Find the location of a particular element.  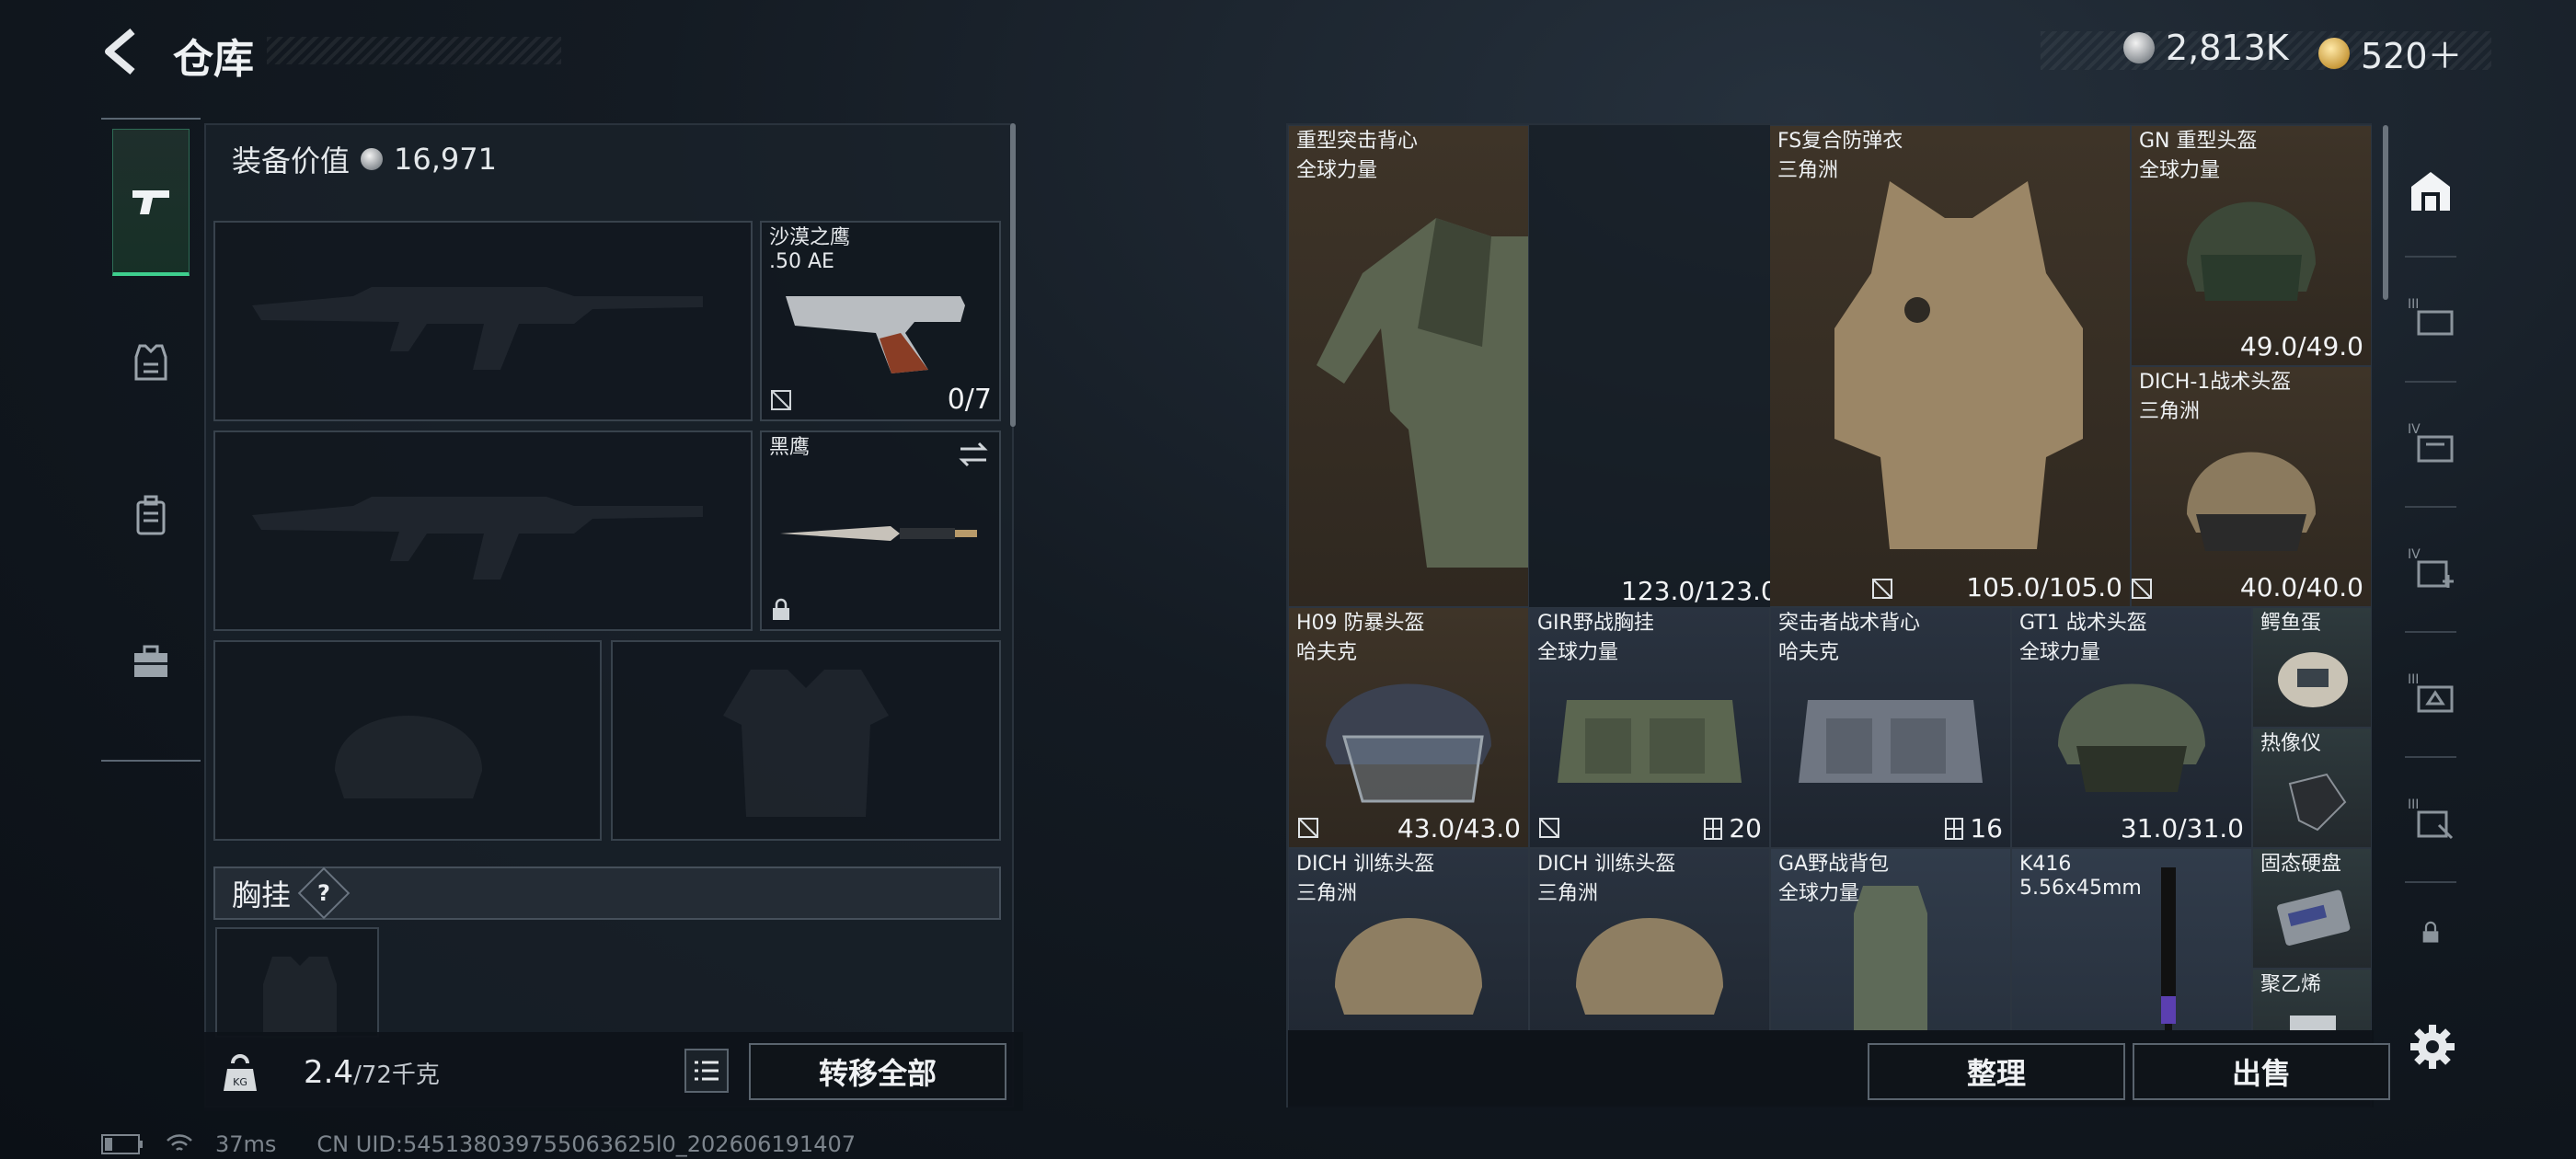

storage-item: FS复合防弹衣 三角洲 105.0/105.0 is located at coordinates (1951, 366).